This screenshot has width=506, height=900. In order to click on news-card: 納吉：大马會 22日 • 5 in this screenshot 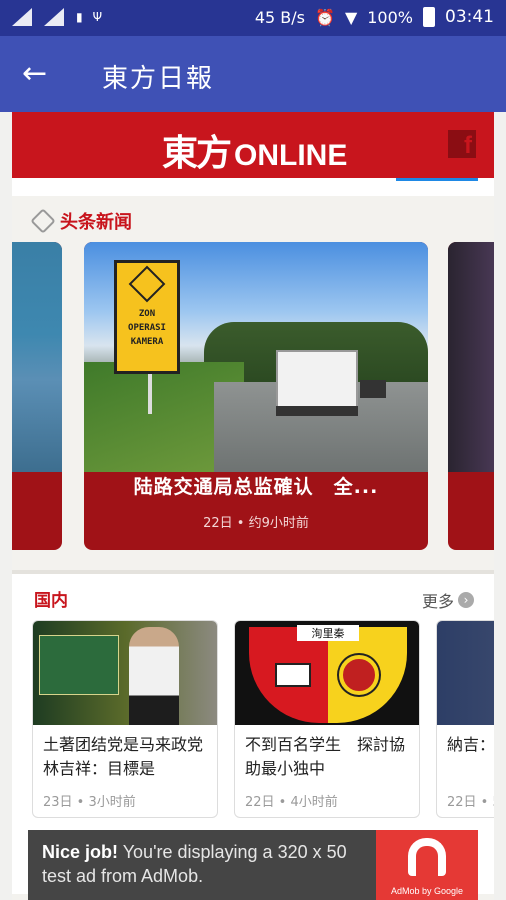, I will do `click(465, 719)`.